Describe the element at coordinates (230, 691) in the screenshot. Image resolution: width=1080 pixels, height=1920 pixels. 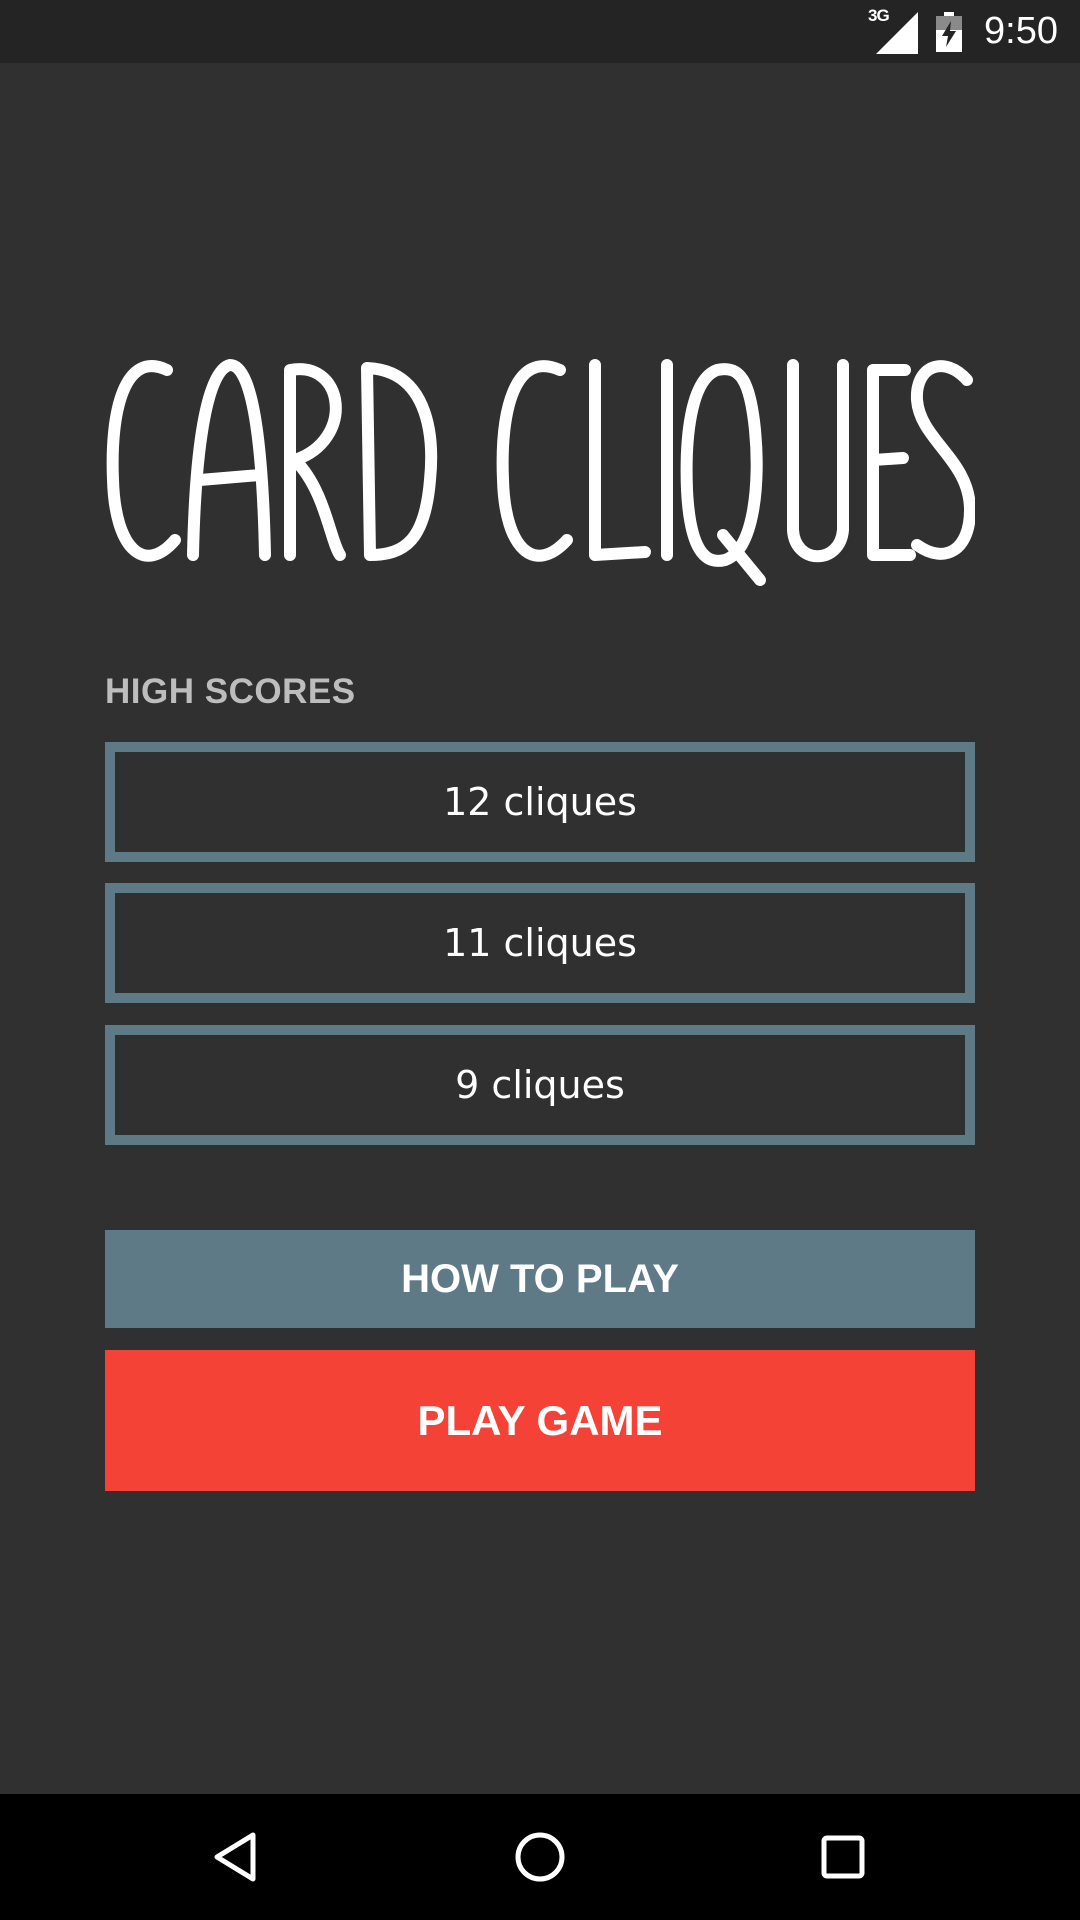
I see `high-scores-heading: HIGH SCORES` at that location.